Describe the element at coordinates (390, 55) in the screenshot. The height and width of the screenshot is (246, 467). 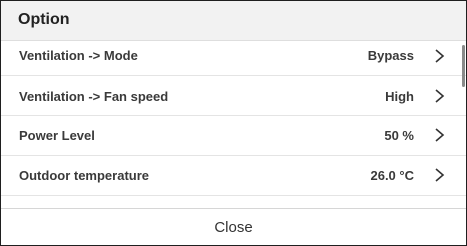
I see `row-value: Bypass` at that location.